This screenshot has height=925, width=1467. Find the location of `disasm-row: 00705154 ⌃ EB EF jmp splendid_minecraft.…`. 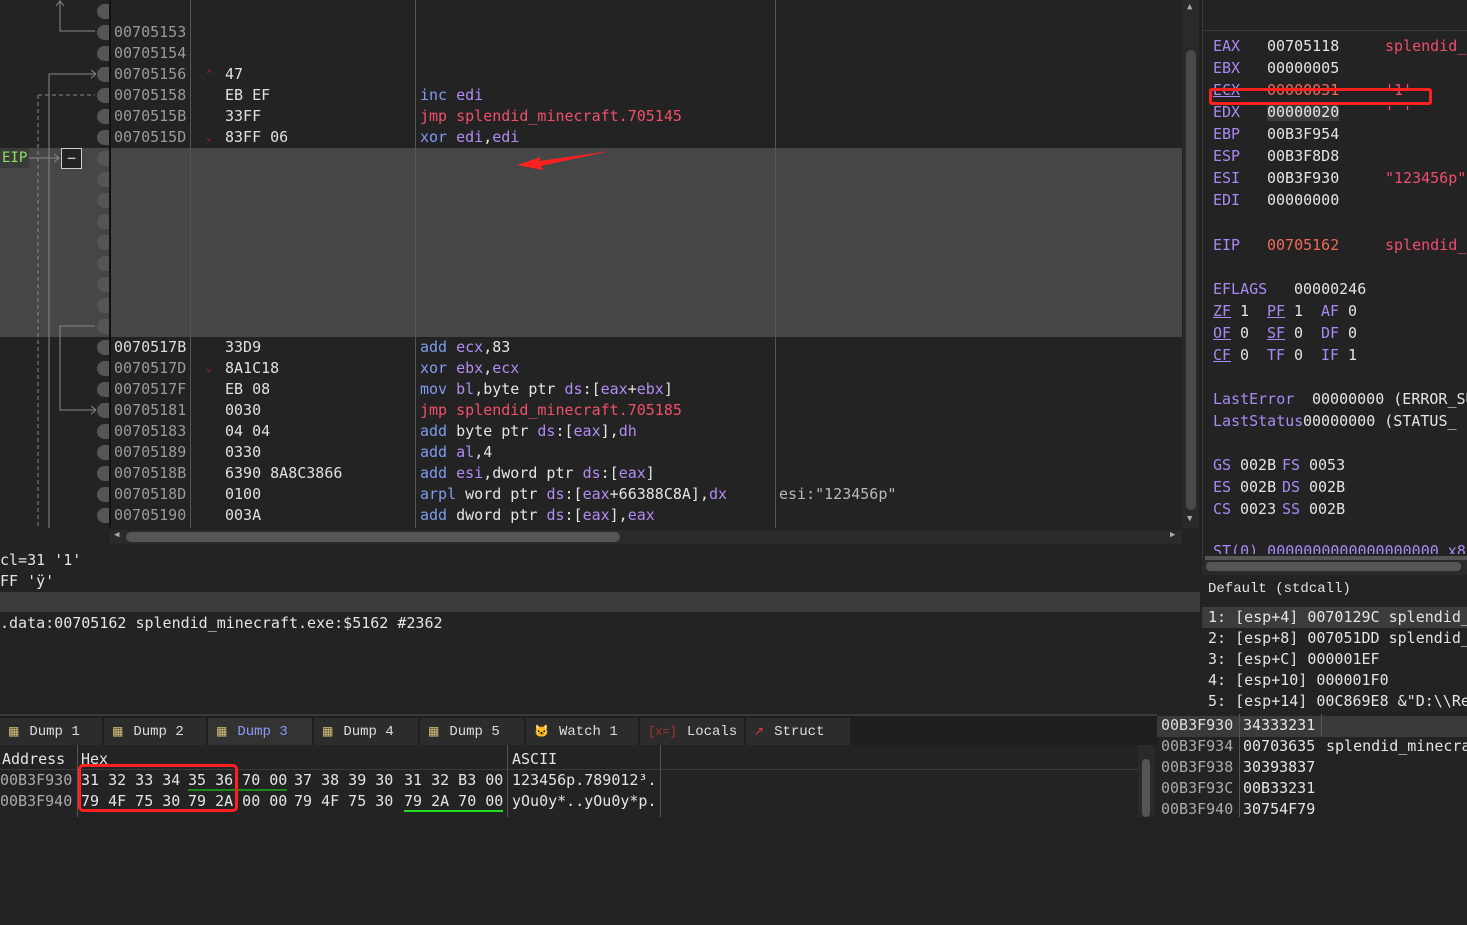

disasm-row: 00705154 ⌃ EB EF jmp splendid_minecraft.… is located at coordinates (591, 73).